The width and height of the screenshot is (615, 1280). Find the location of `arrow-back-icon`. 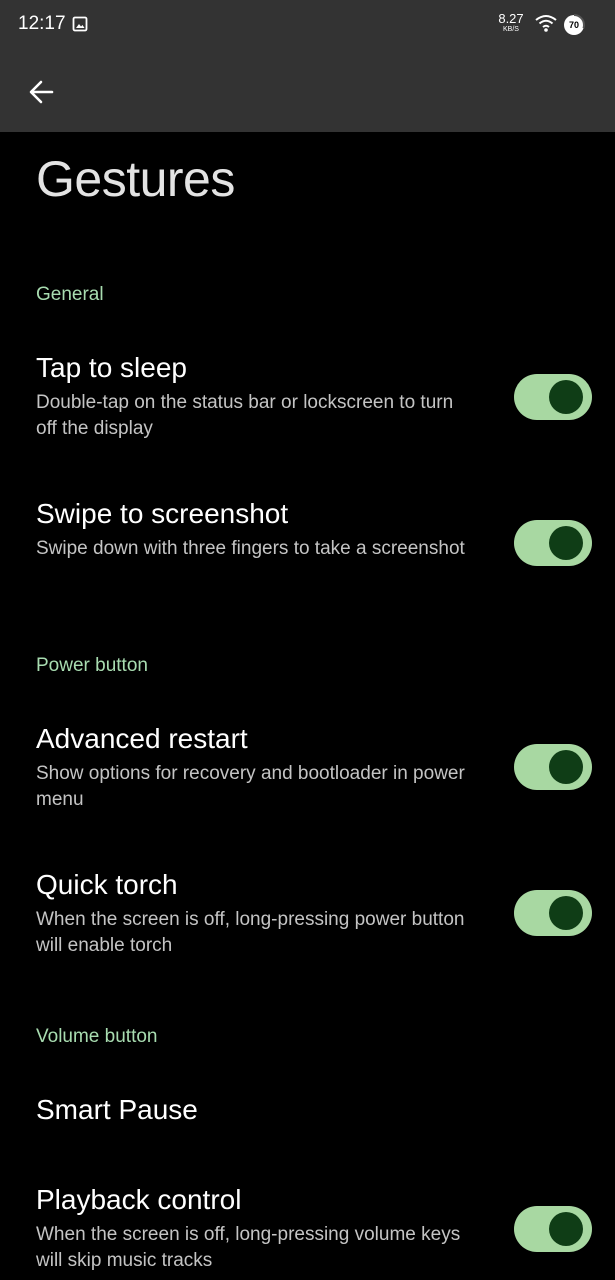

arrow-back-icon is located at coordinates (41, 92).